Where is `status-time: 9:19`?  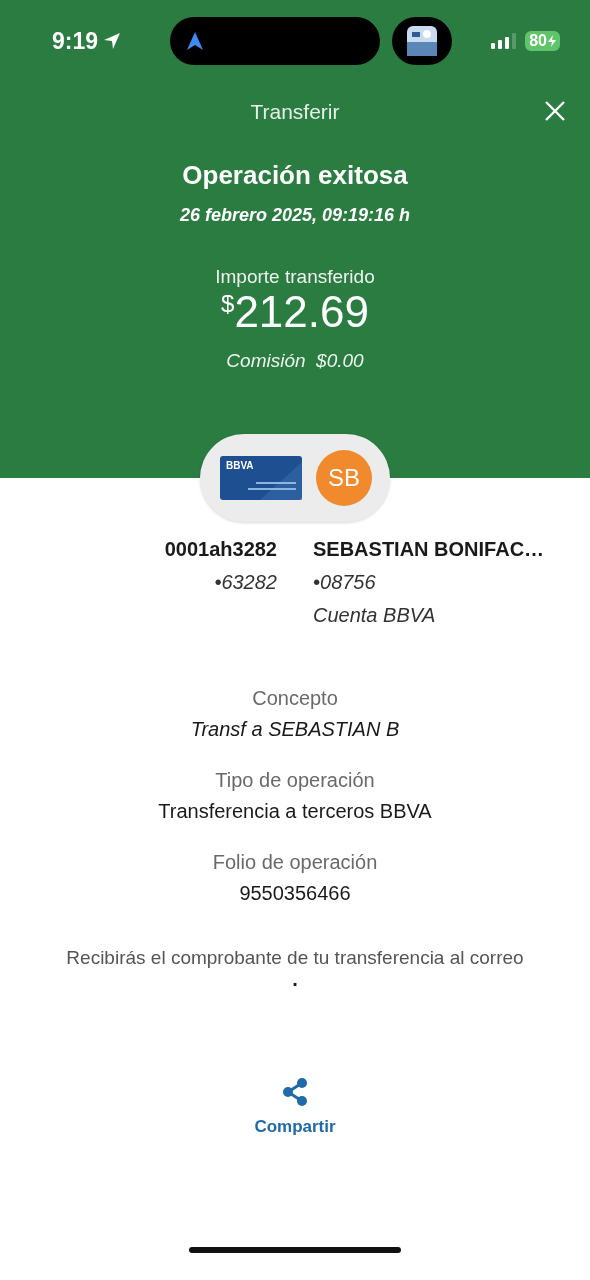
status-time: 9:19 is located at coordinates (111, 41).